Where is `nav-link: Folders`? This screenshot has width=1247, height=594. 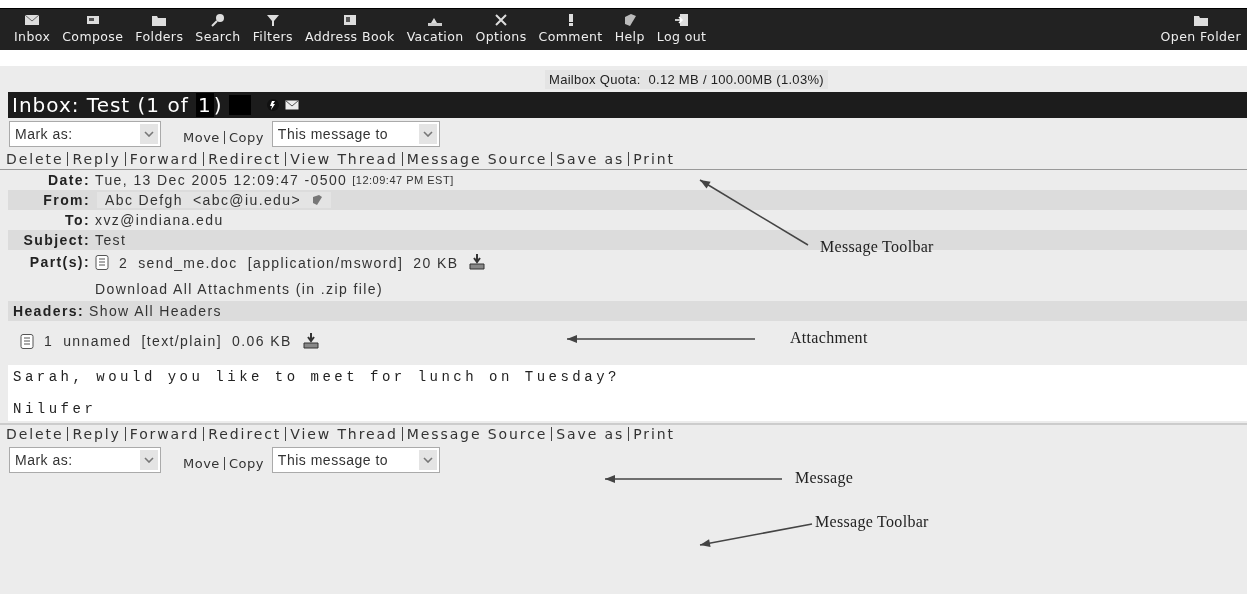 nav-link: Folders is located at coordinates (159, 28).